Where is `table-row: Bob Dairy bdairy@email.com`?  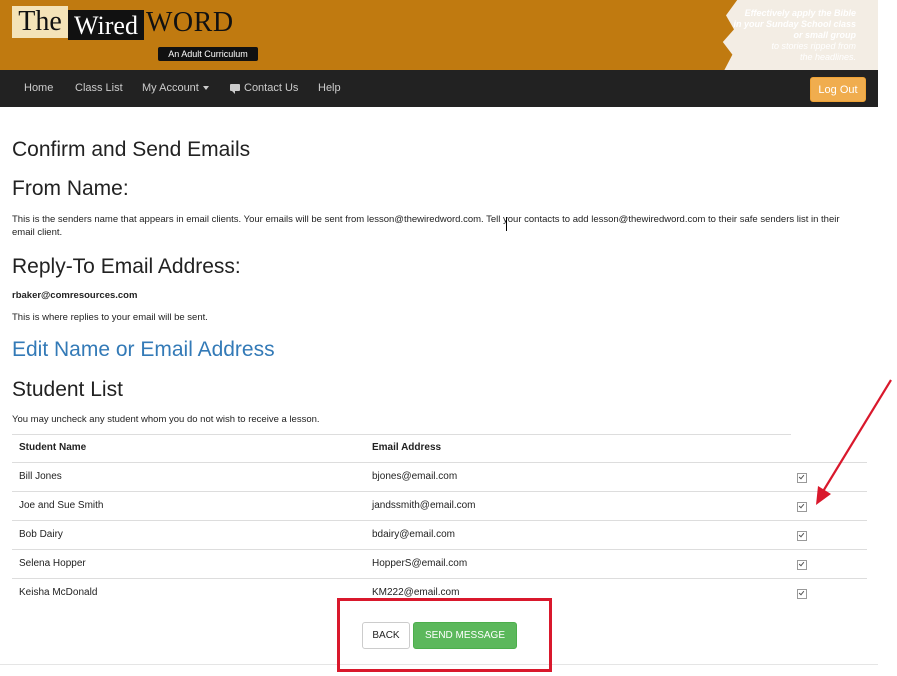
table-row: Bob Dairy bdairy@email.com is located at coordinates (439, 535).